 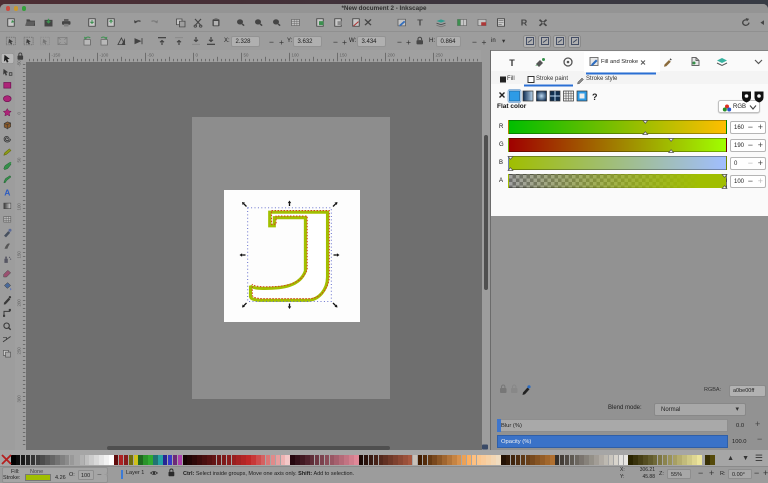 What do you see at coordinates (524, 22) in the screenshot?
I see `svg-text: R` at bounding box center [524, 22].